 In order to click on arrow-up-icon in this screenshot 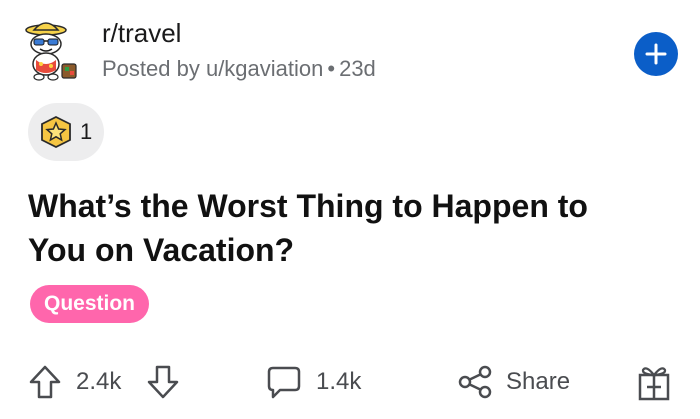, I will do `click(45, 382)`.